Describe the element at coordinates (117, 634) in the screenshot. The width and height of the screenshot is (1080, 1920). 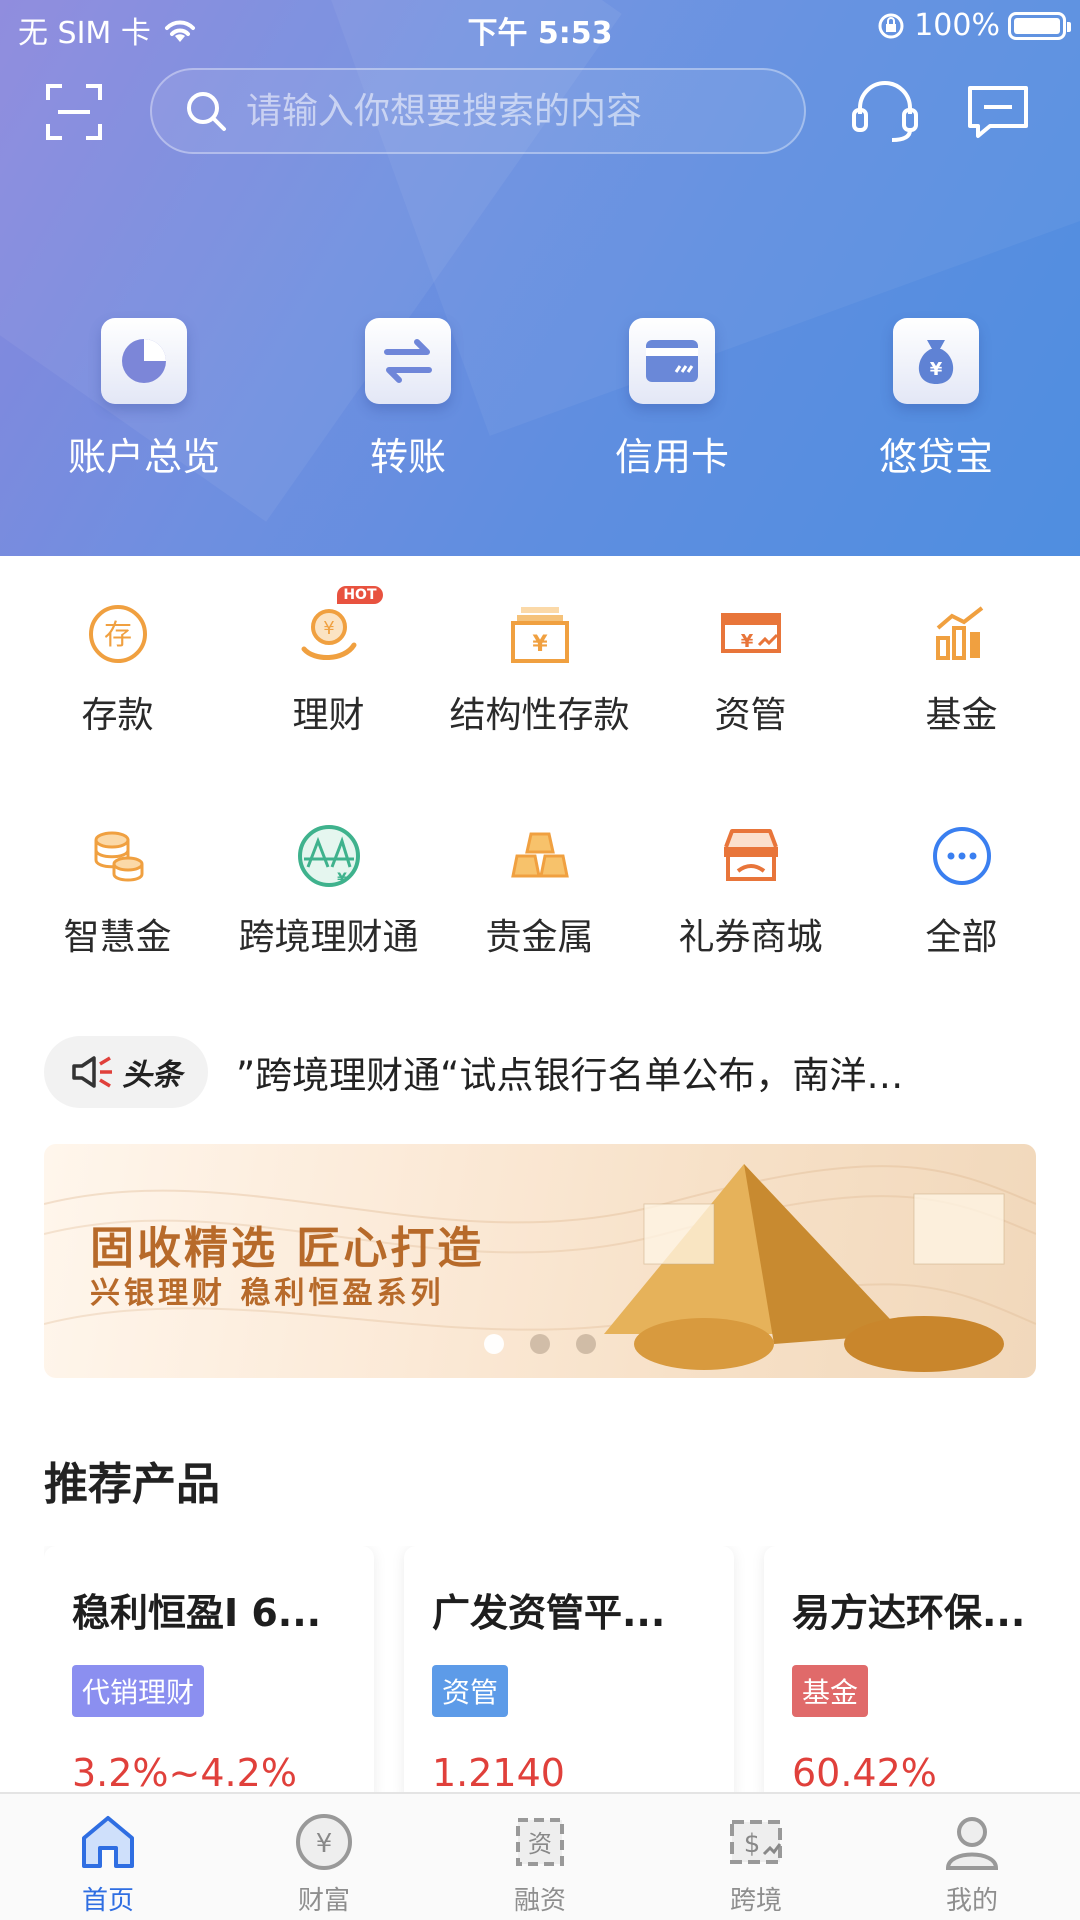
I see `svg-text: 存` at that location.